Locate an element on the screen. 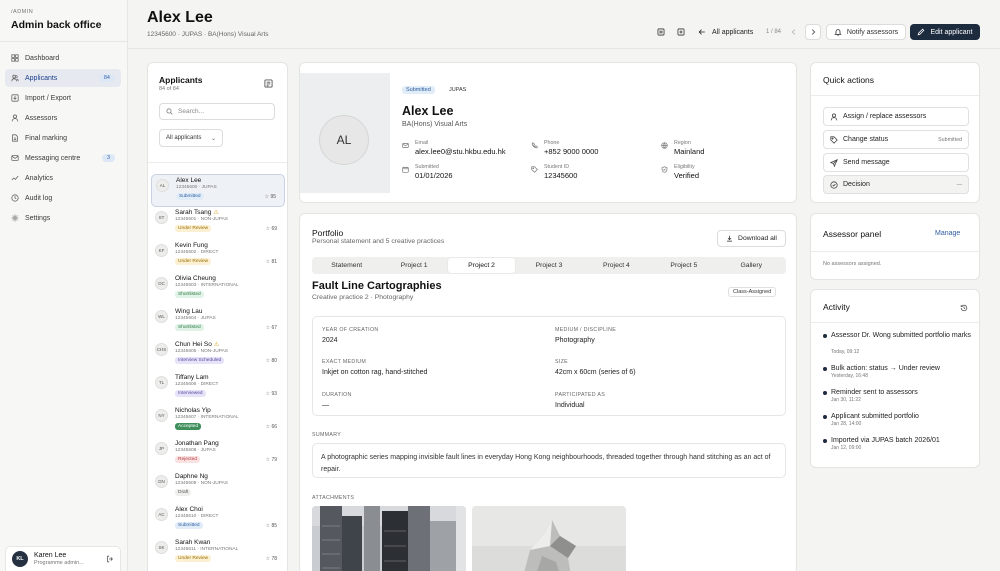 The width and height of the screenshot is (1000, 571). all-applicants-label: All applicants is located at coordinates (733, 32).